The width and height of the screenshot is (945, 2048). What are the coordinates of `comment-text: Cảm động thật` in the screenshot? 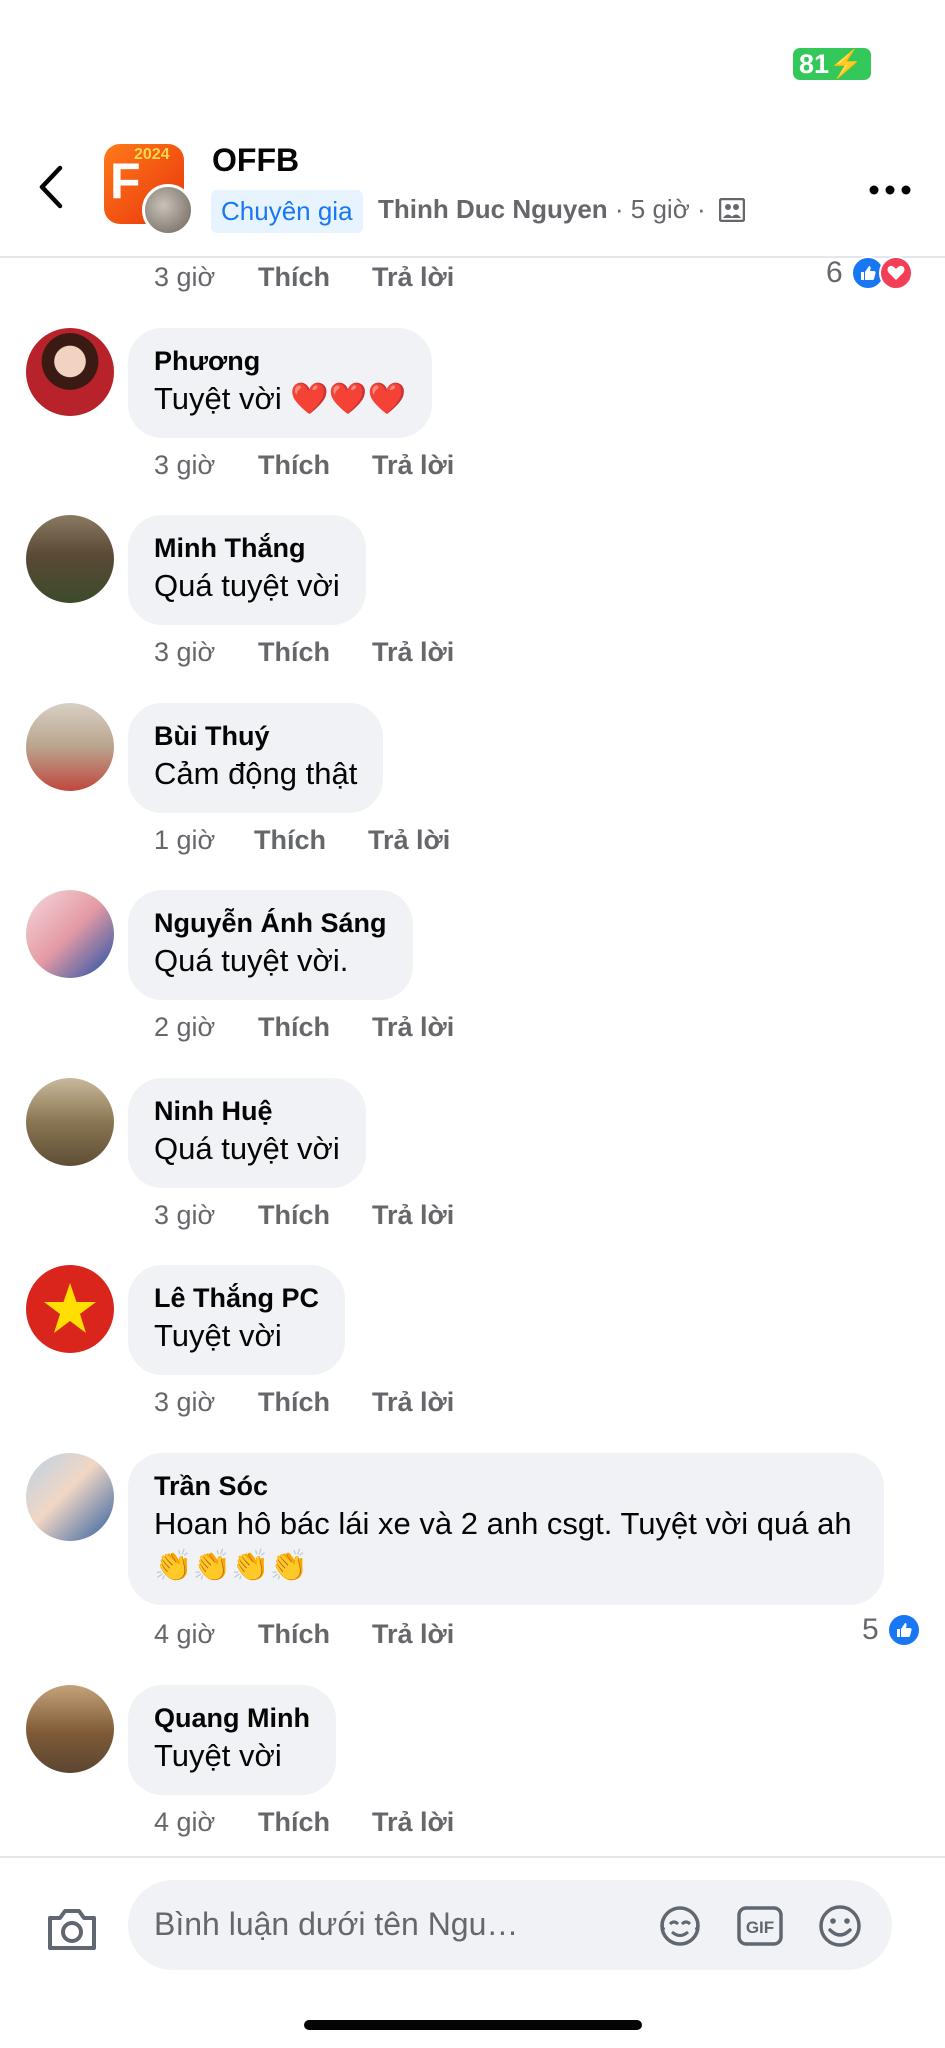 It's located at (256, 773).